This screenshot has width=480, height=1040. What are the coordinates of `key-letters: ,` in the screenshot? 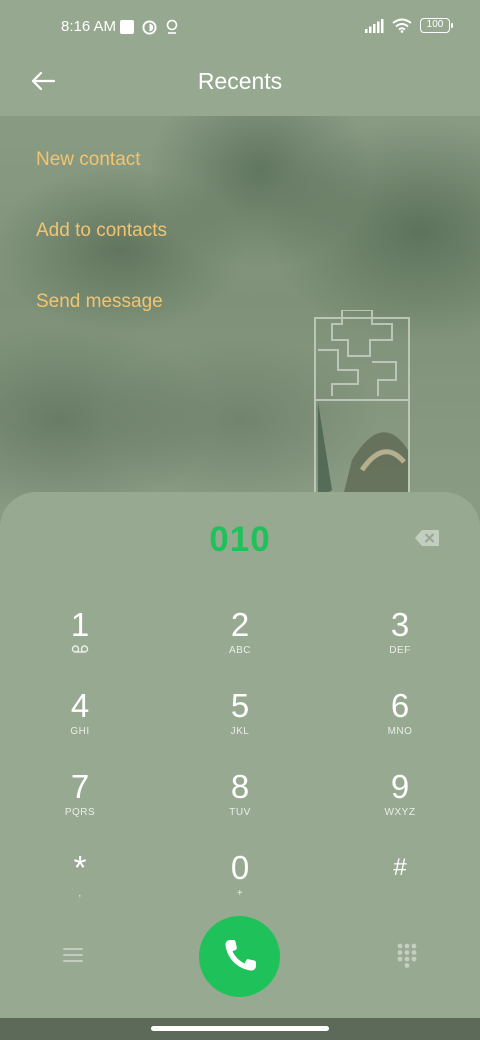 It's located at (80, 893).